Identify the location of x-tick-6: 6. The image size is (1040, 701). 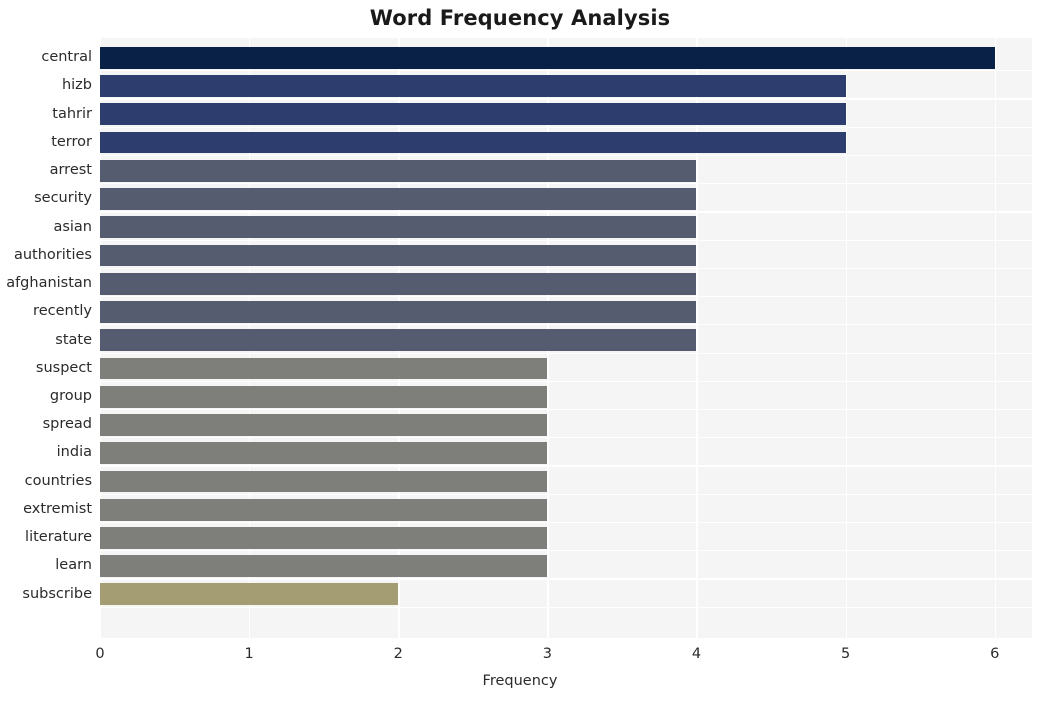
(995, 654).